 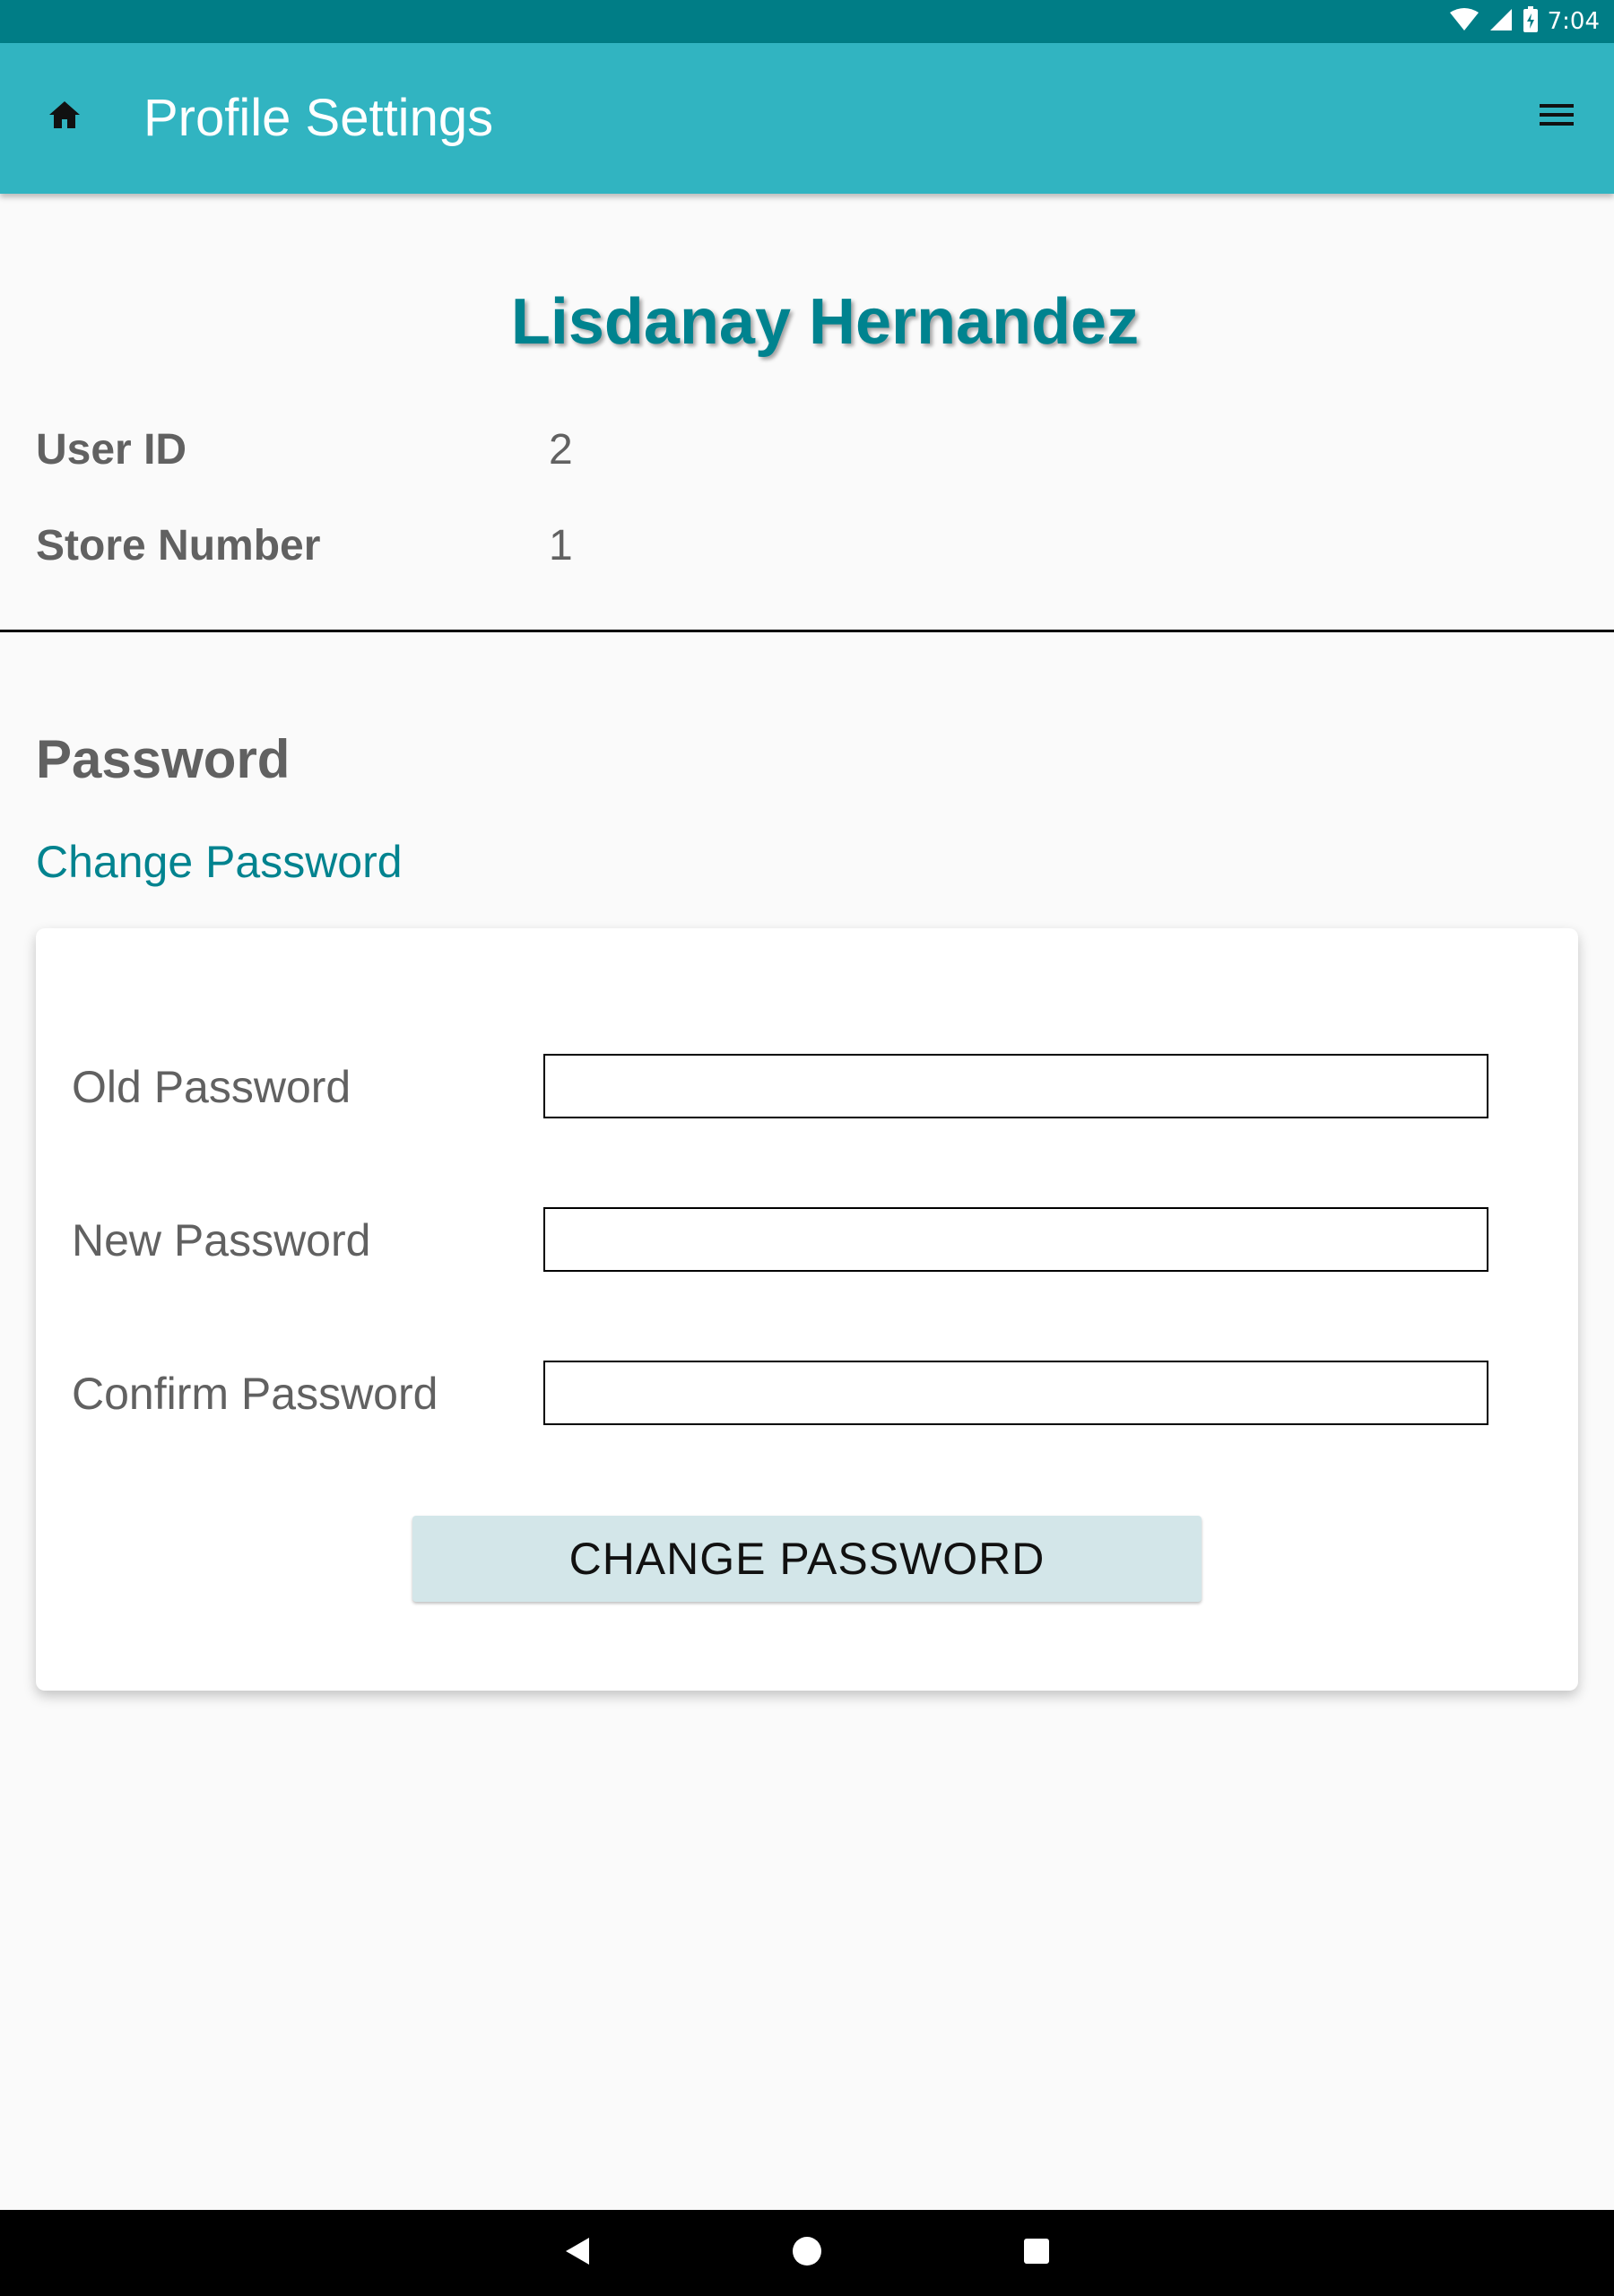 I want to click on battery-charging-icon, so click(x=1531, y=21).